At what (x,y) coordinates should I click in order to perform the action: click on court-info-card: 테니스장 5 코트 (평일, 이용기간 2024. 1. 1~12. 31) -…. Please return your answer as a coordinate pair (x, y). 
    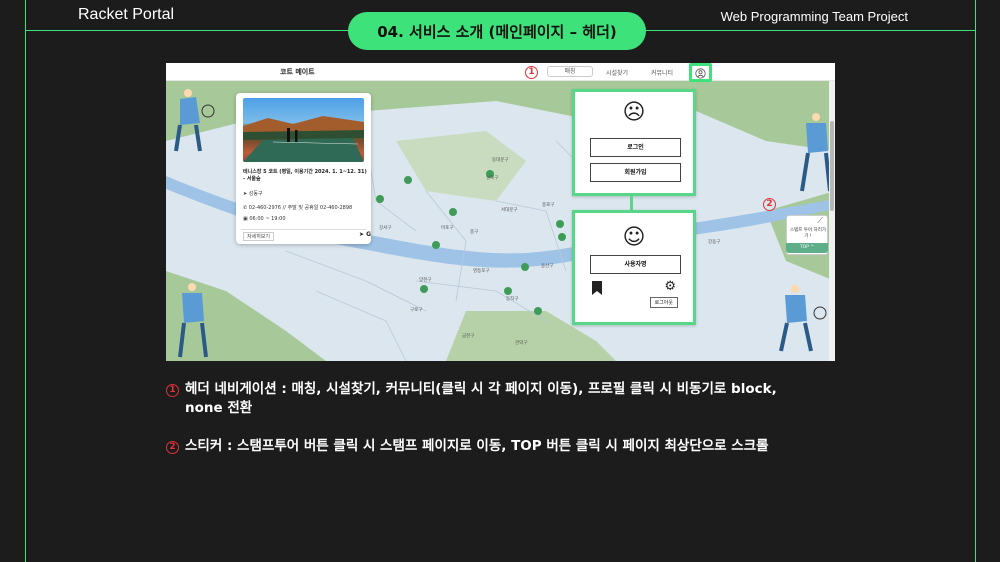
    Looking at the image, I should click on (303, 168).